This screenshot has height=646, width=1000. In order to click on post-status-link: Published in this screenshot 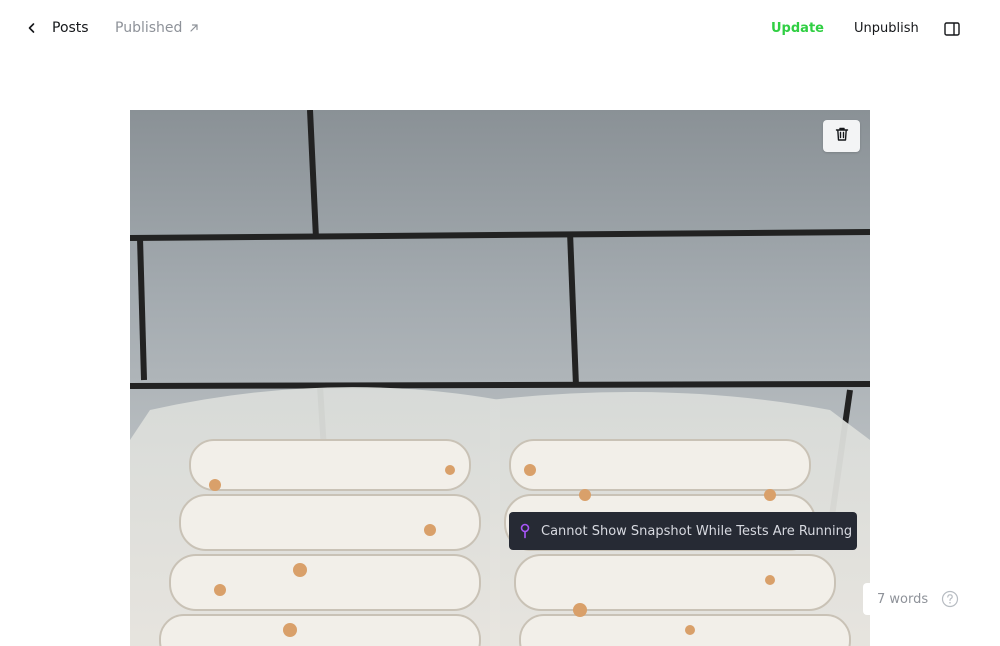, I will do `click(157, 28)`.